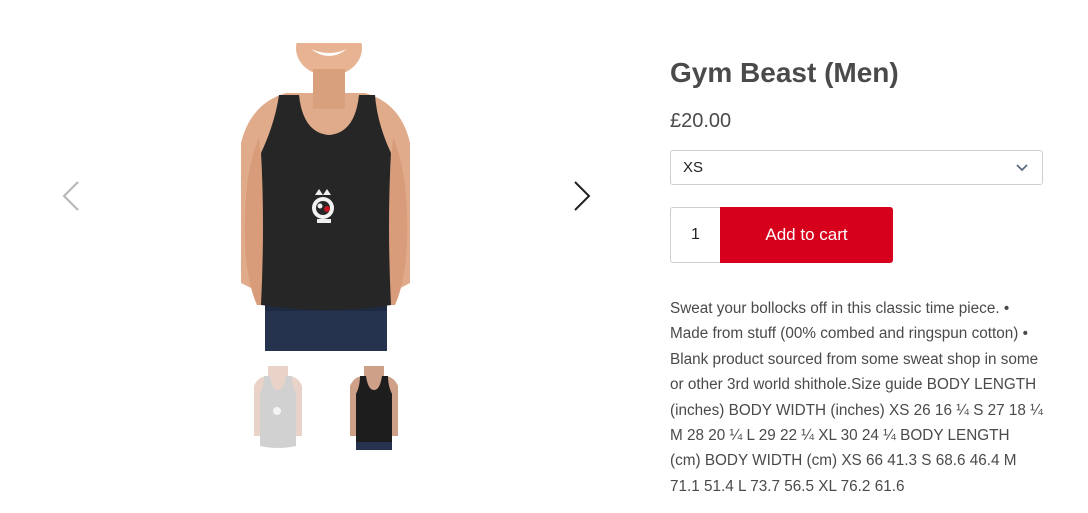  What do you see at coordinates (856, 167) in the screenshot?
I see `size-select: XS` at bounding box center [856, 167].